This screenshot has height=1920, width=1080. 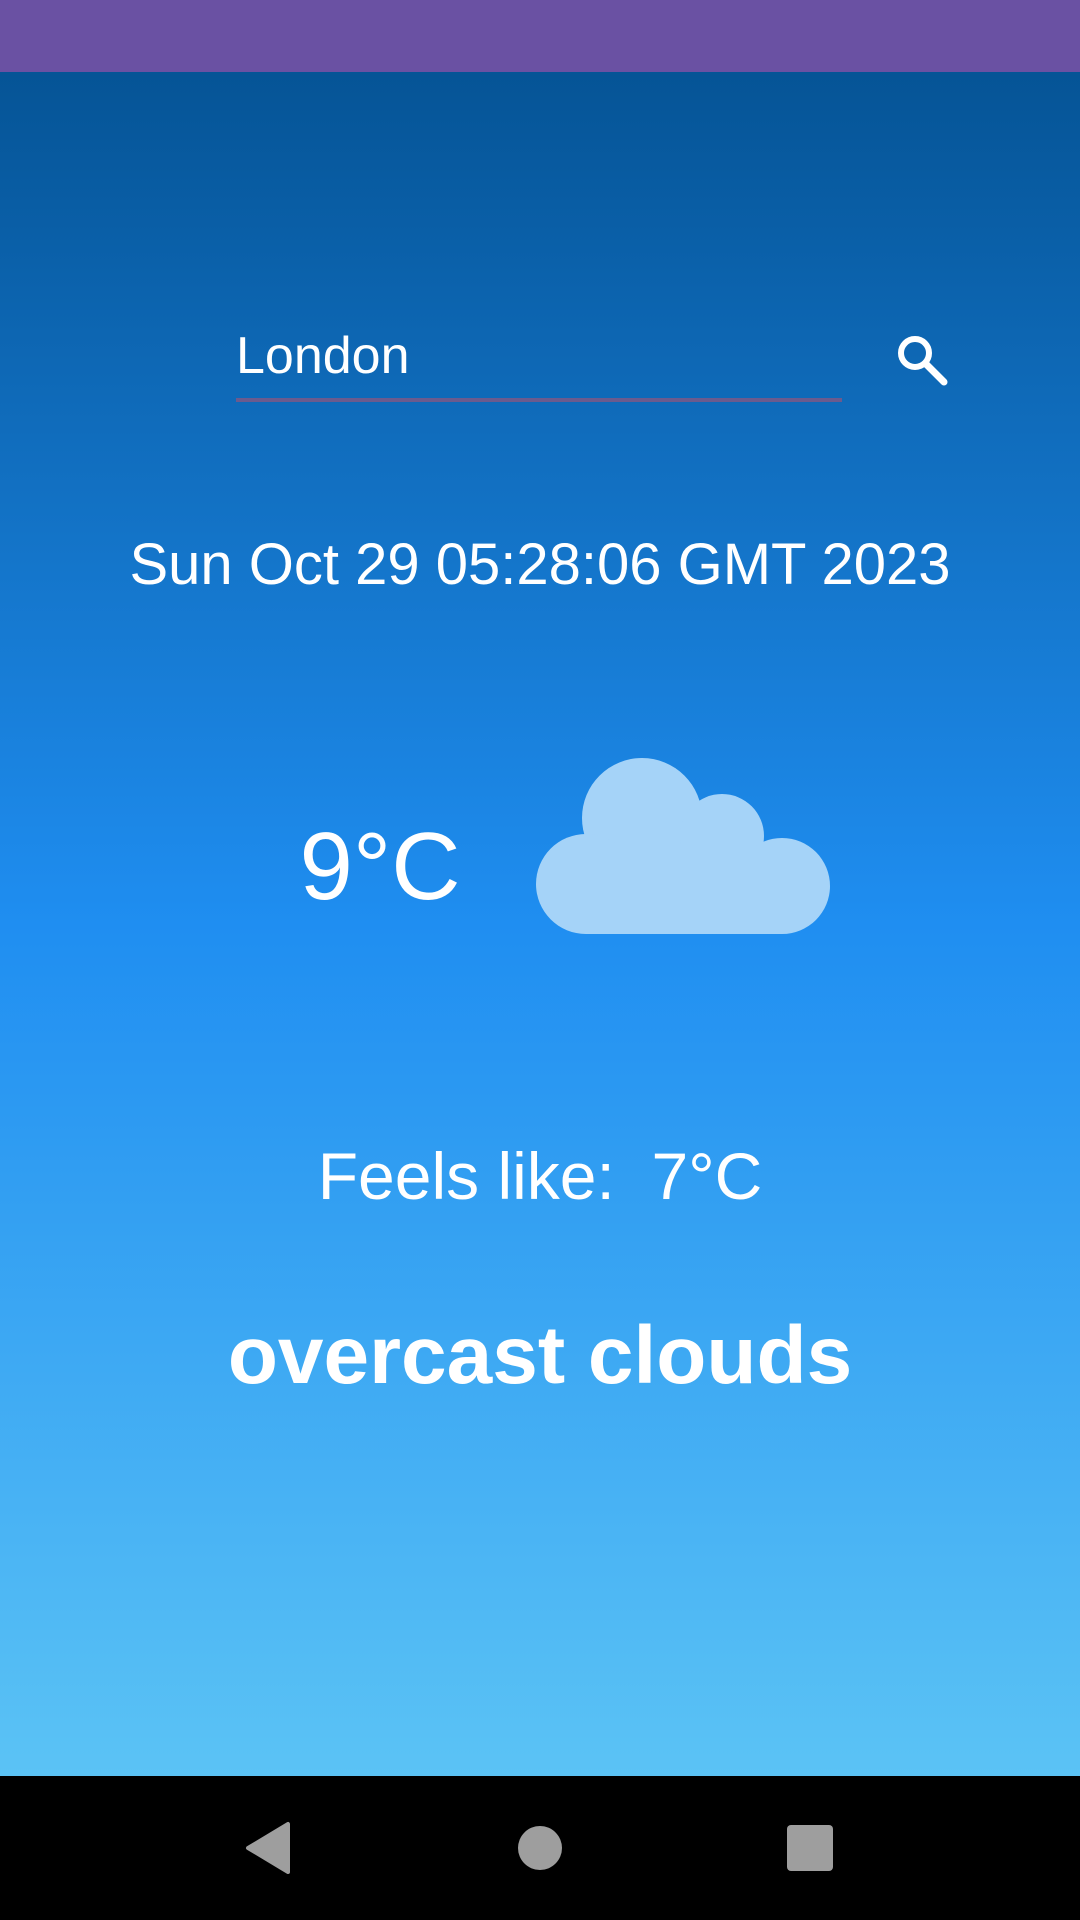 I want to click on search-icon, so click(x=923, y=361).